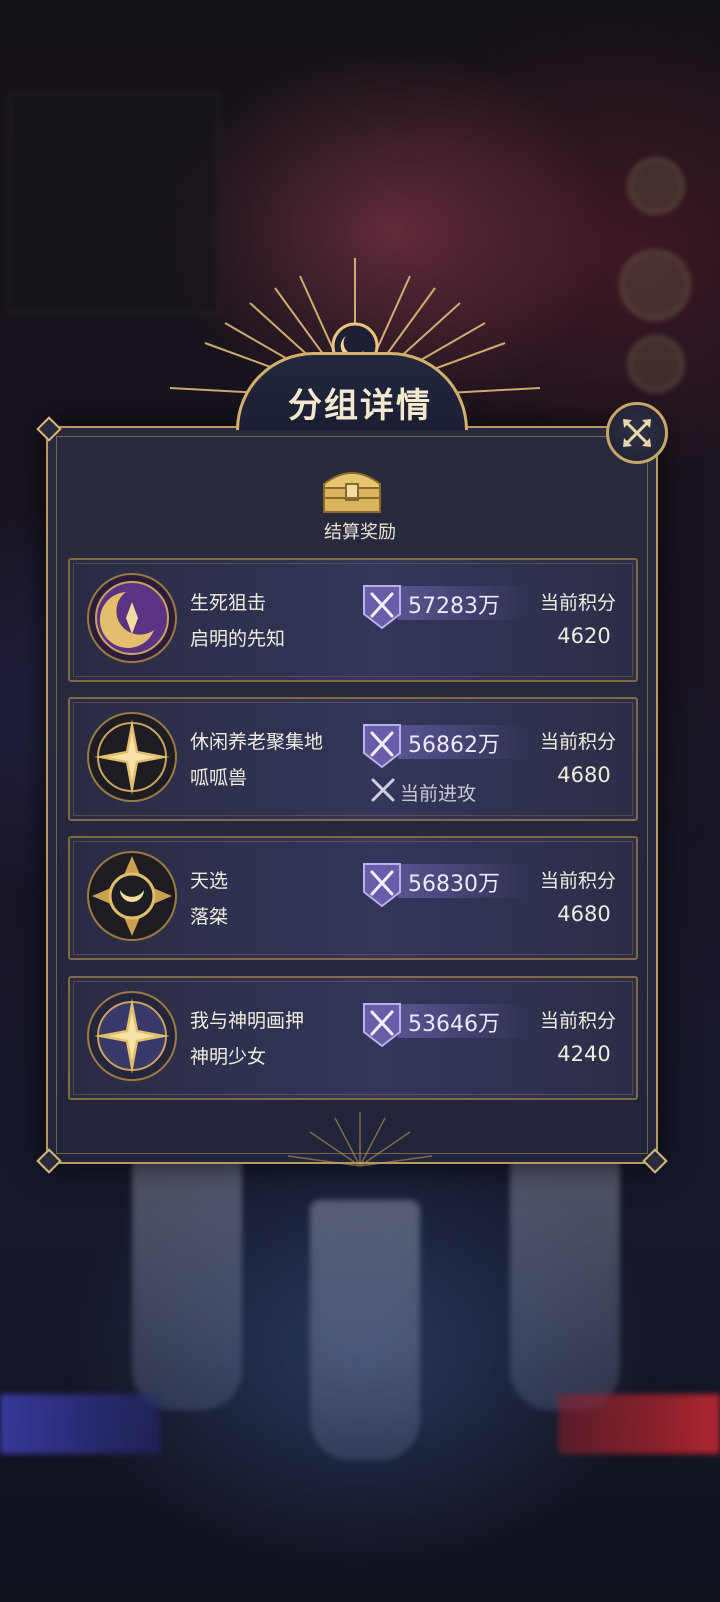  Describe the element at coordinates (353, 1038) in the screenshot. I see `group-row: 我与神明画押 神明少女 53646万 当前积分 4240` at that location.